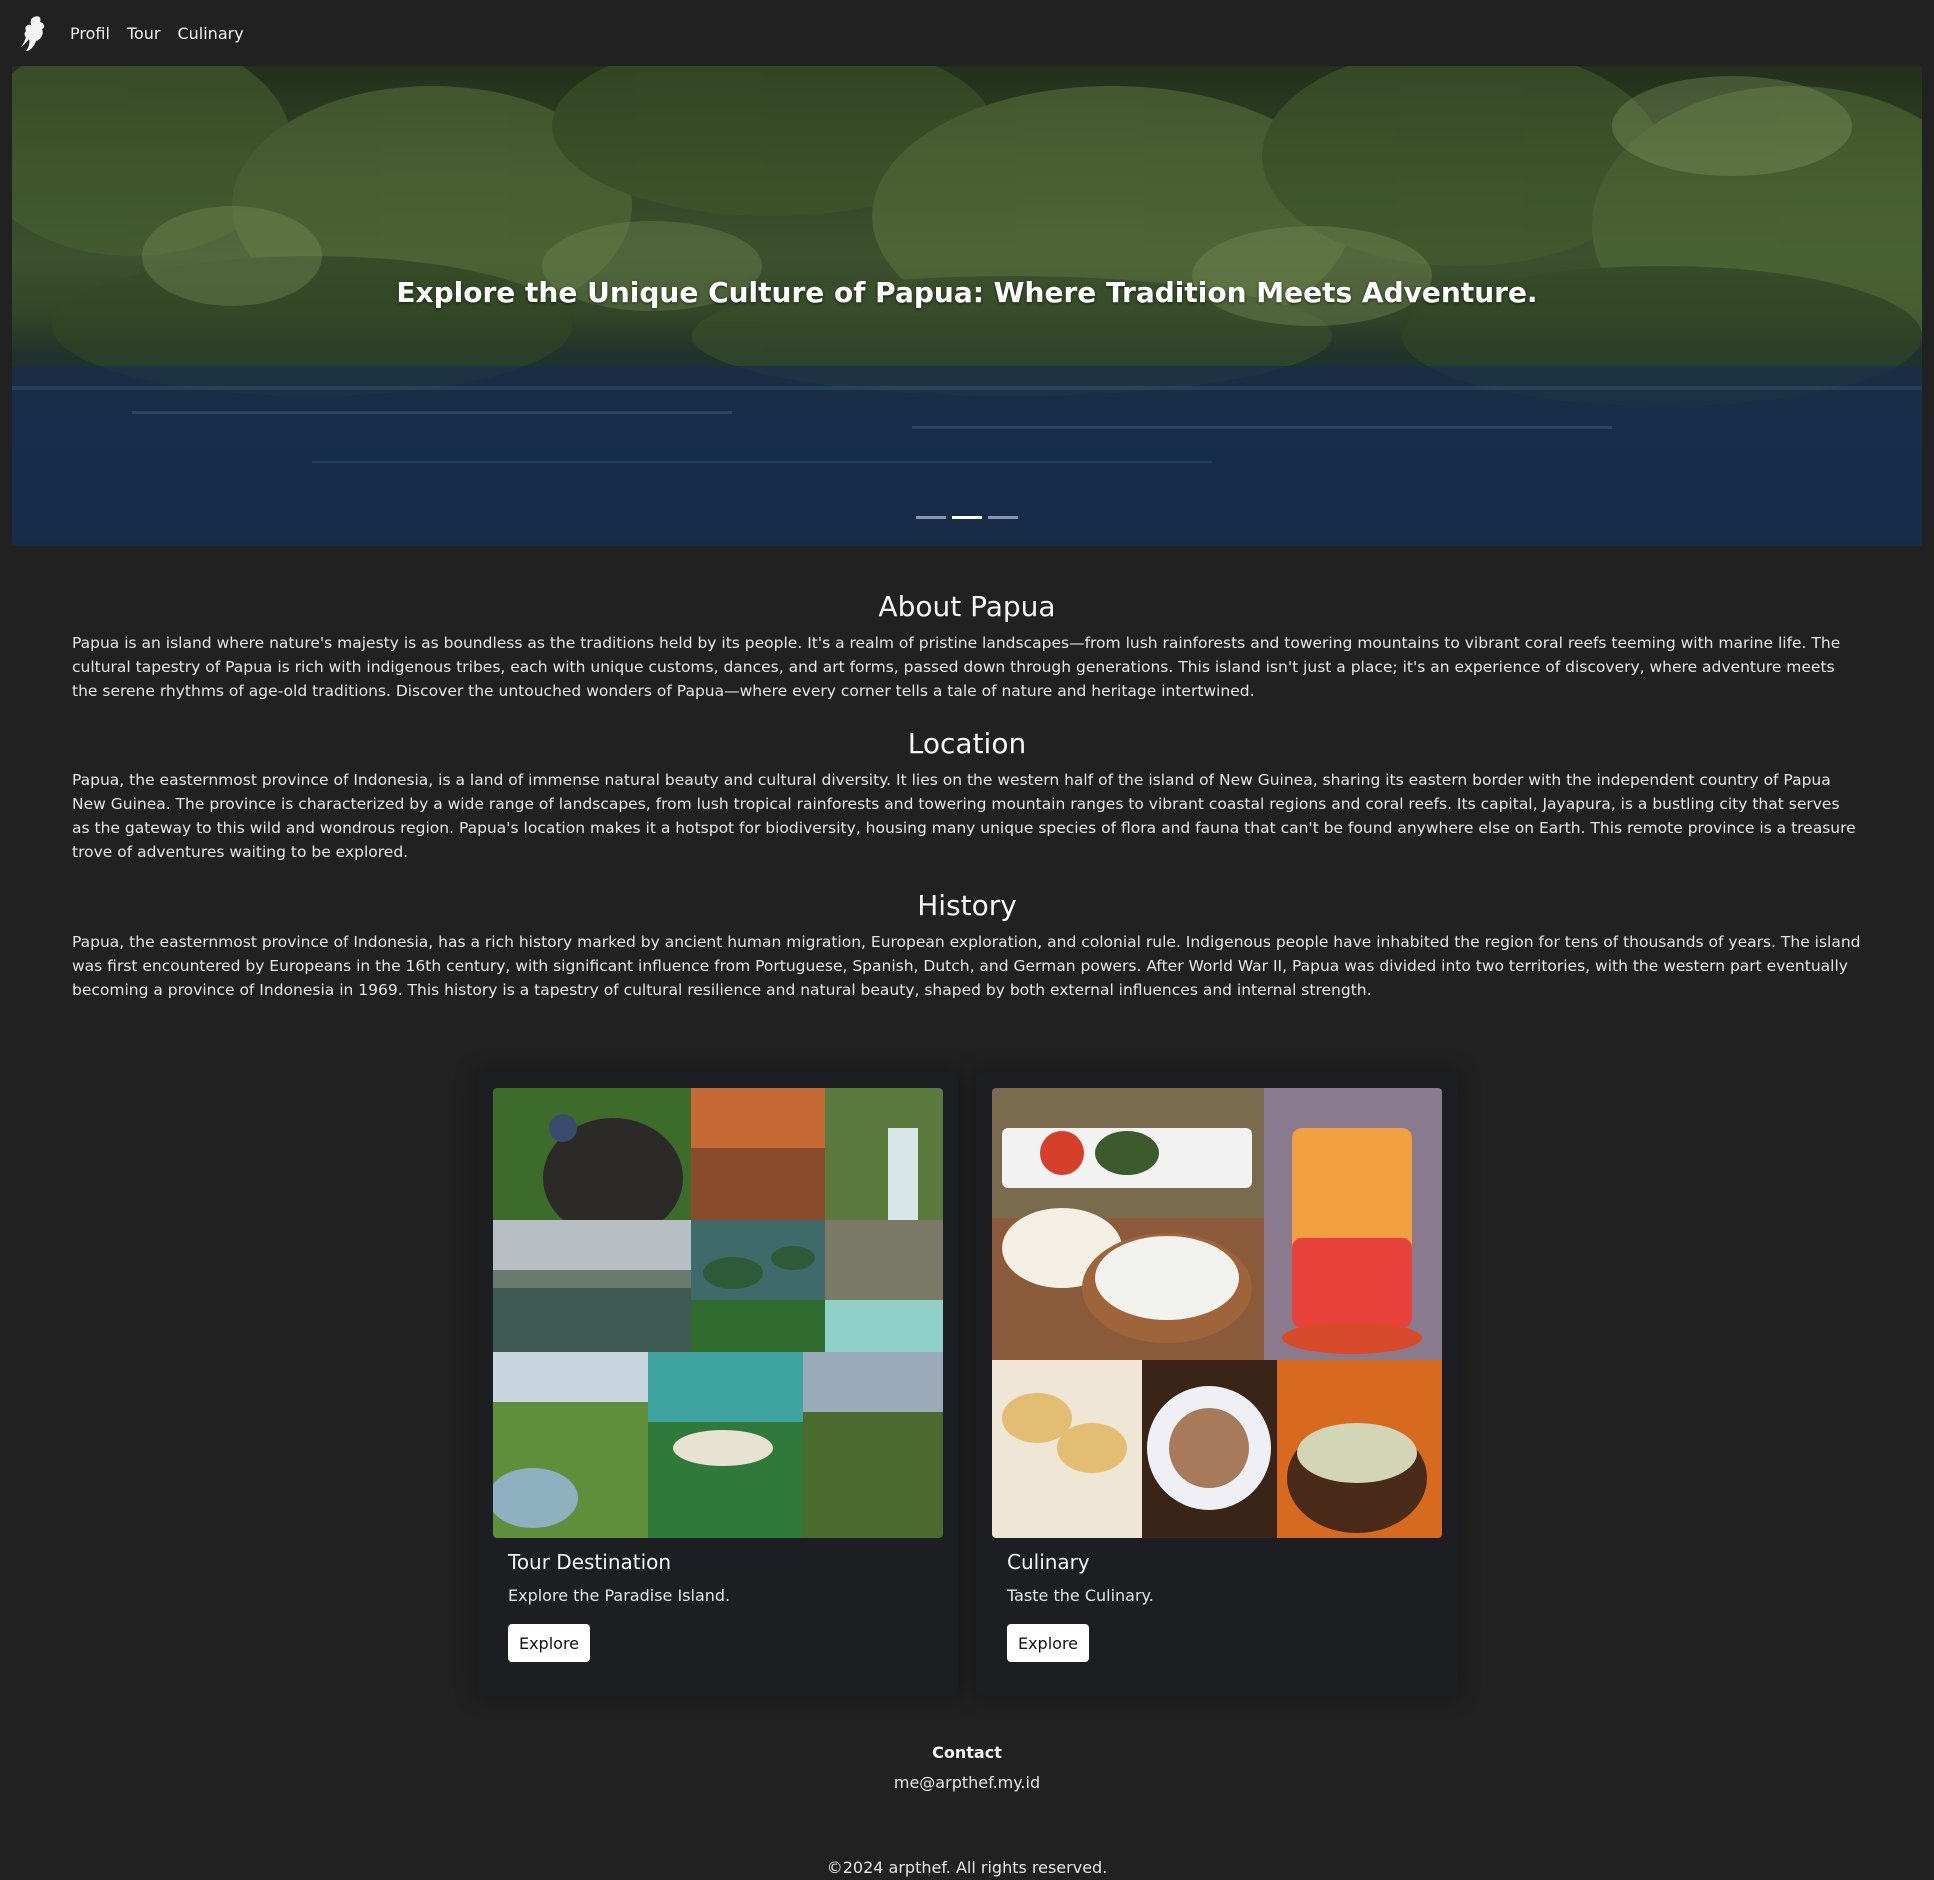 The height and width of the screenshot is (1880, 1934). I want to click on nav-link-profil: Profil, so click(90, 33).